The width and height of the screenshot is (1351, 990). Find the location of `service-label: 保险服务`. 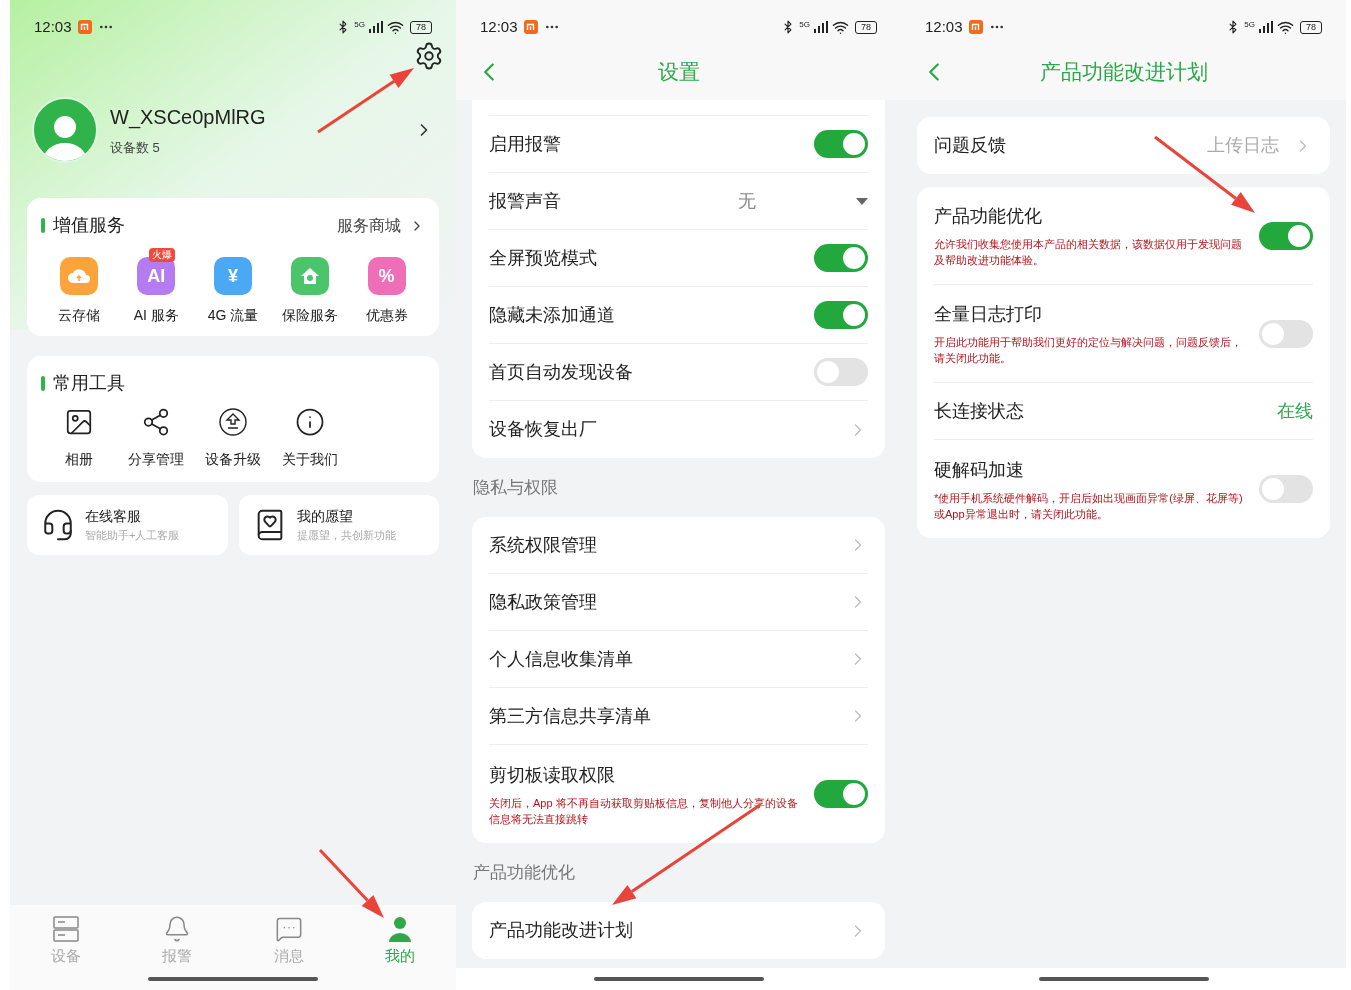

service-label: 保险服务 is located at coordinates (309, 315).